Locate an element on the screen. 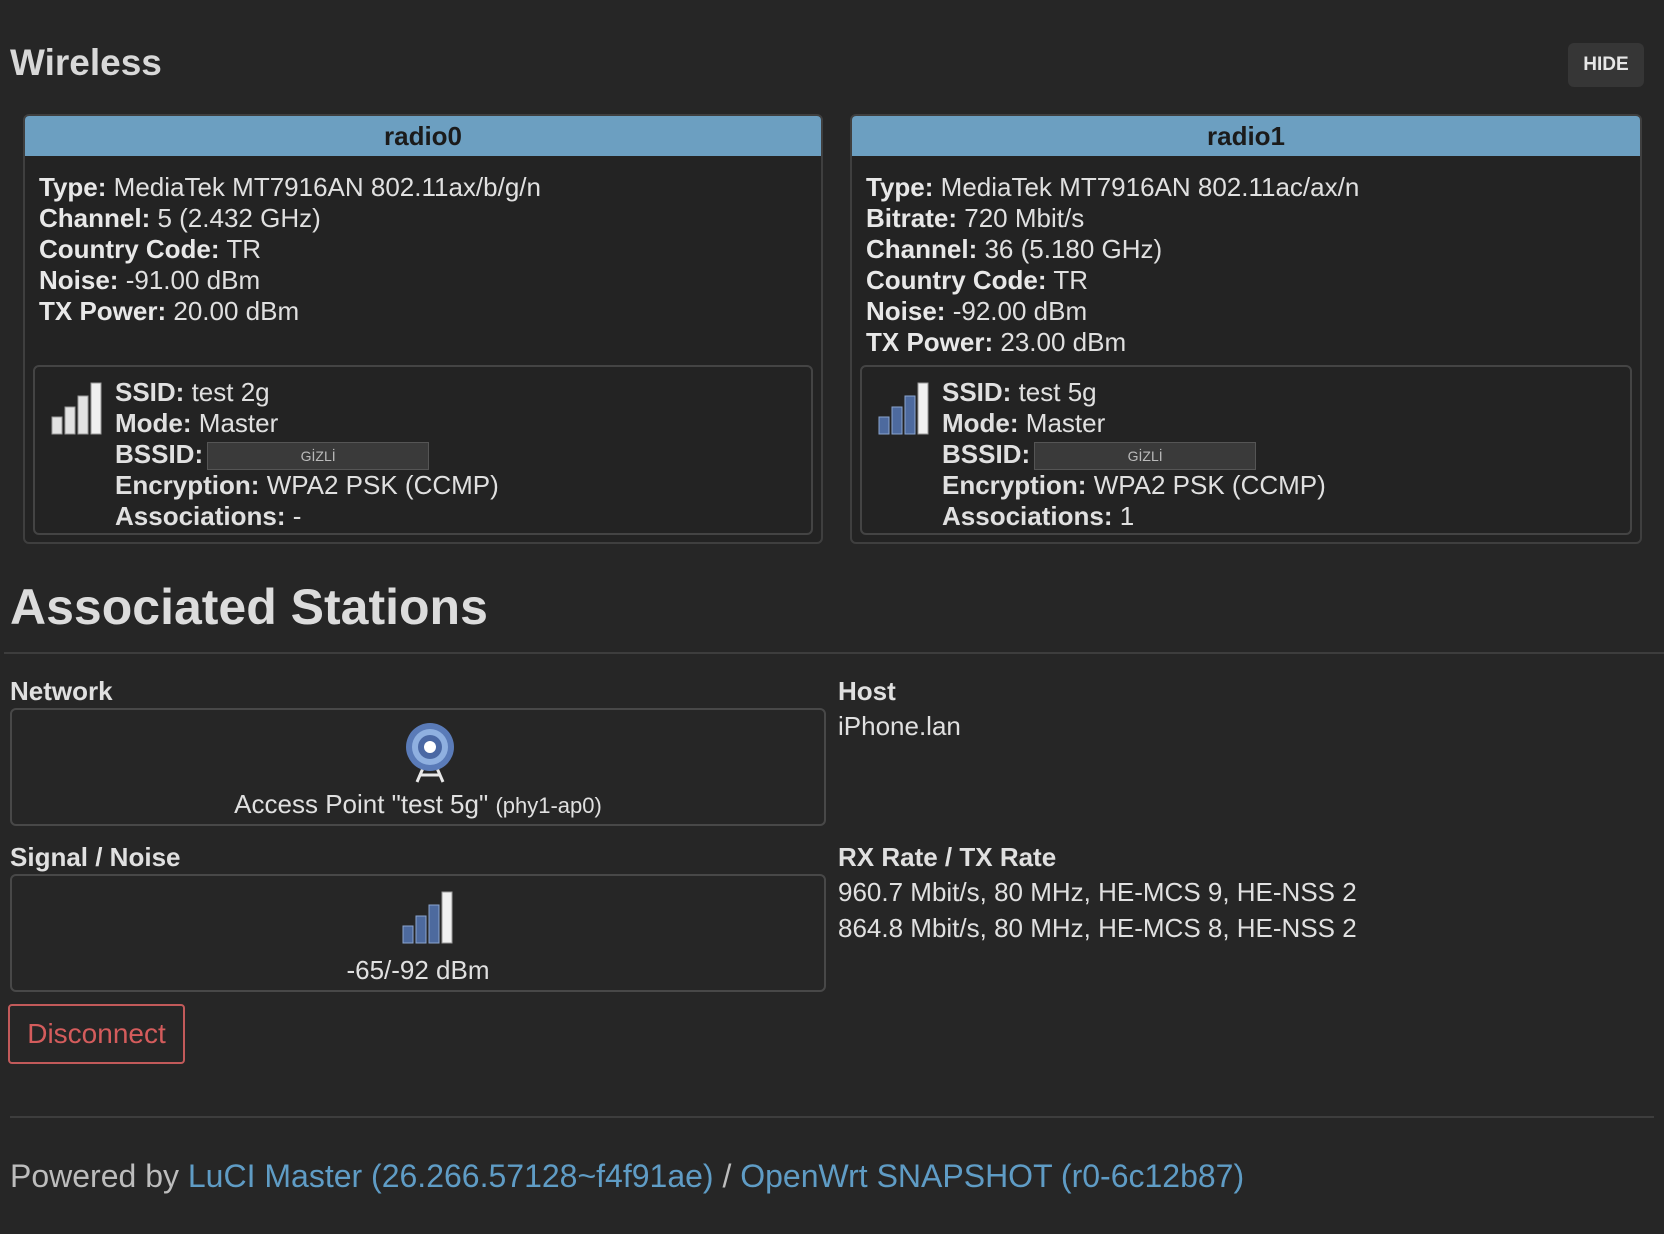 This screenshot has width=1664, height=1234. host-label: Host is located at coordinates (867, 691).